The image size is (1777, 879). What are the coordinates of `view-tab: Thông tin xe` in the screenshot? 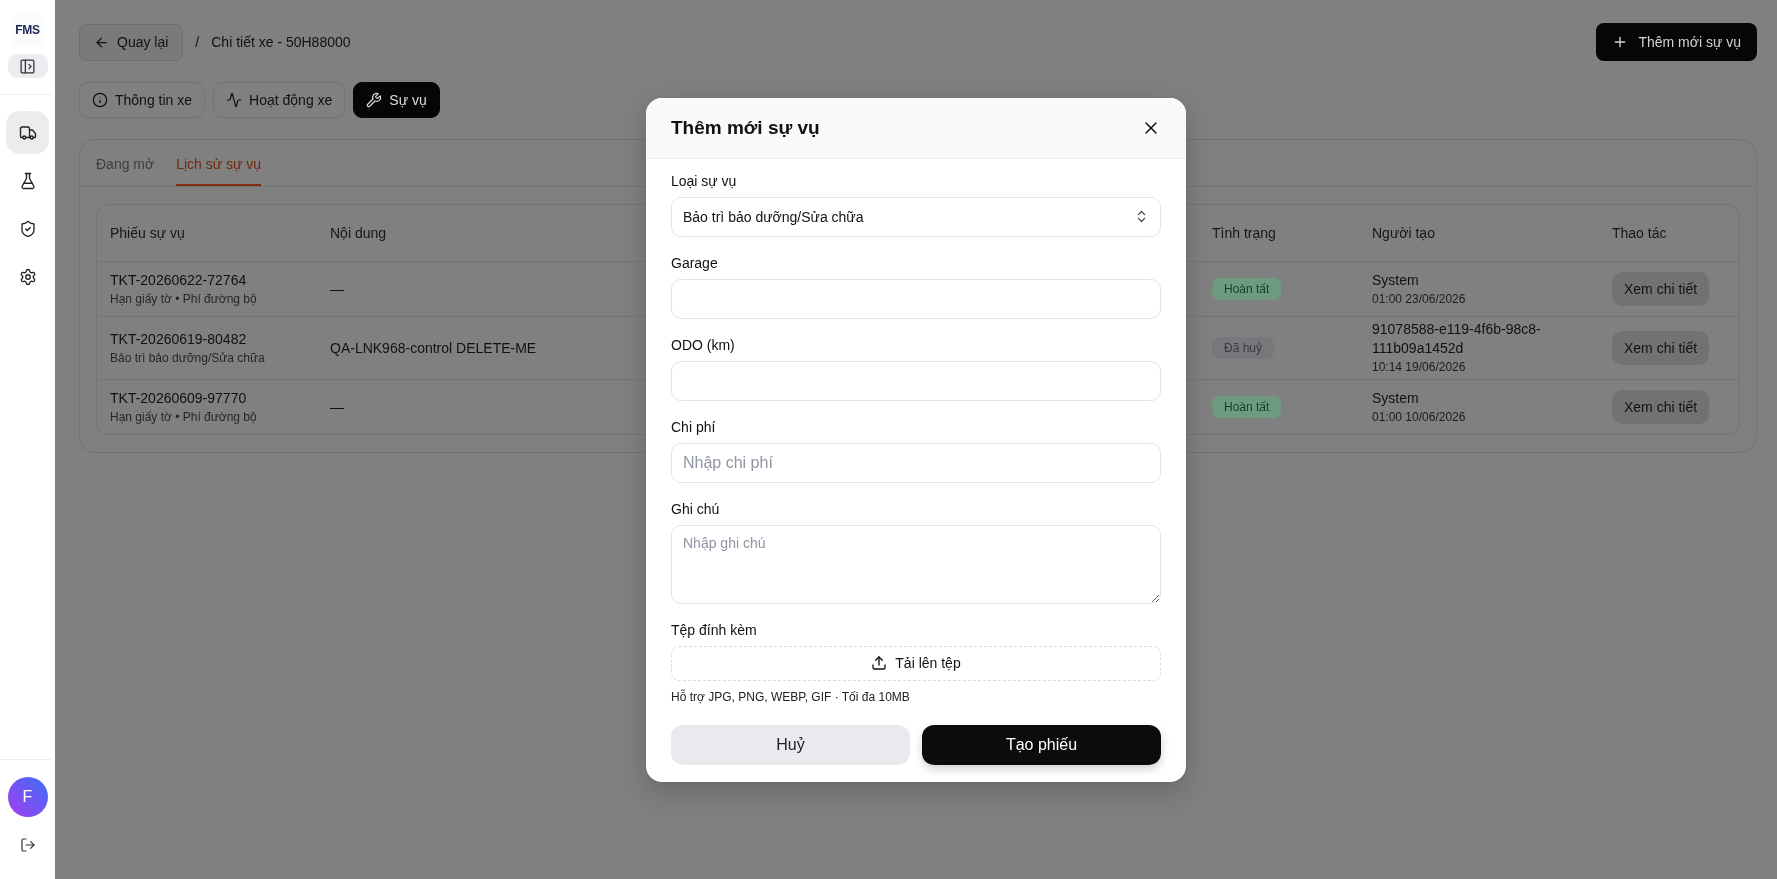 It's located at (142, 100).